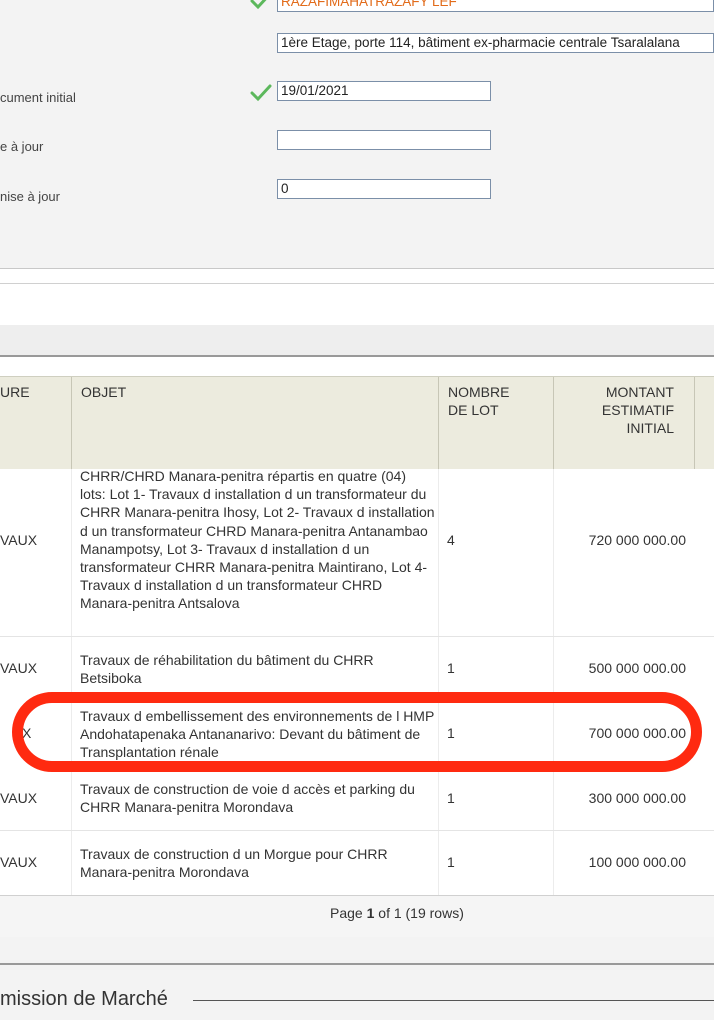  What do you see at coordinates (473, 410) in the screenshot?
I see `col-lot-header-line: DE LOT` at bounding box center [473, 410].